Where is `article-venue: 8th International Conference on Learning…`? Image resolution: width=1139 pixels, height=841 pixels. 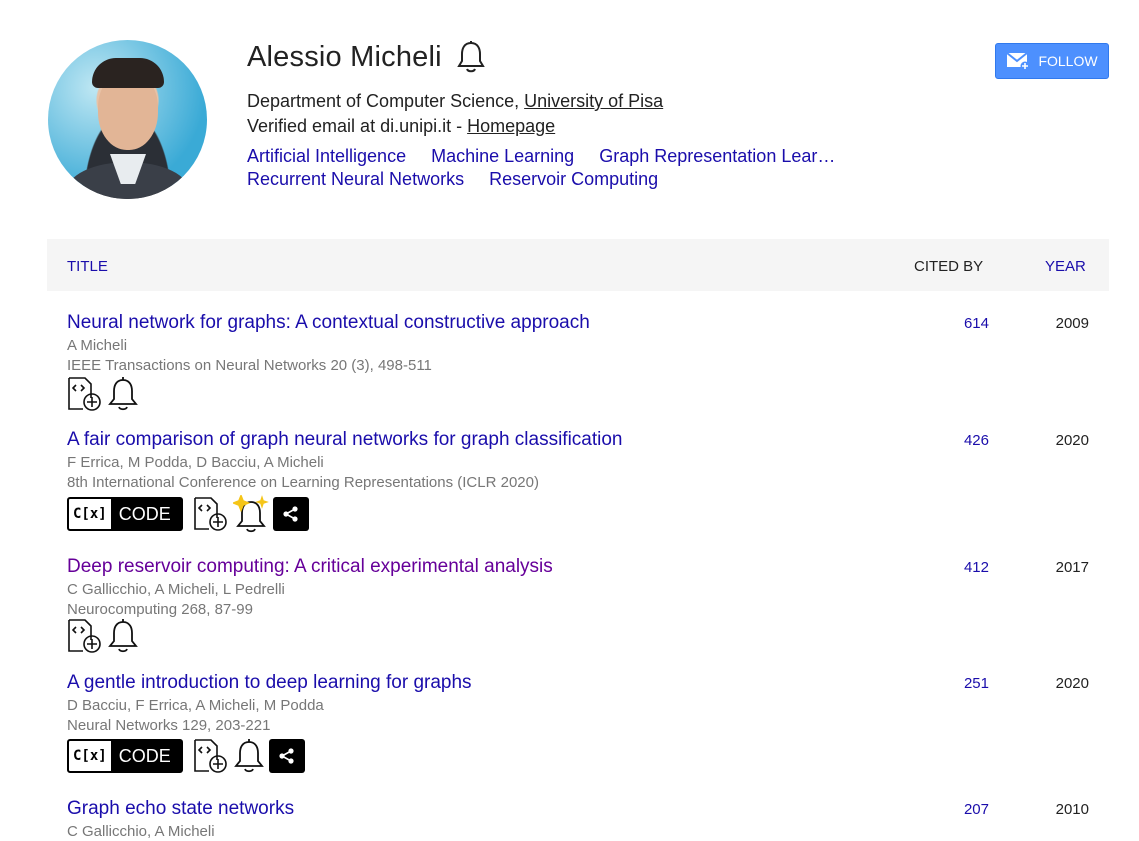 article-venue: 8th International Conference on Learning… is located at coordinates (303, 482).